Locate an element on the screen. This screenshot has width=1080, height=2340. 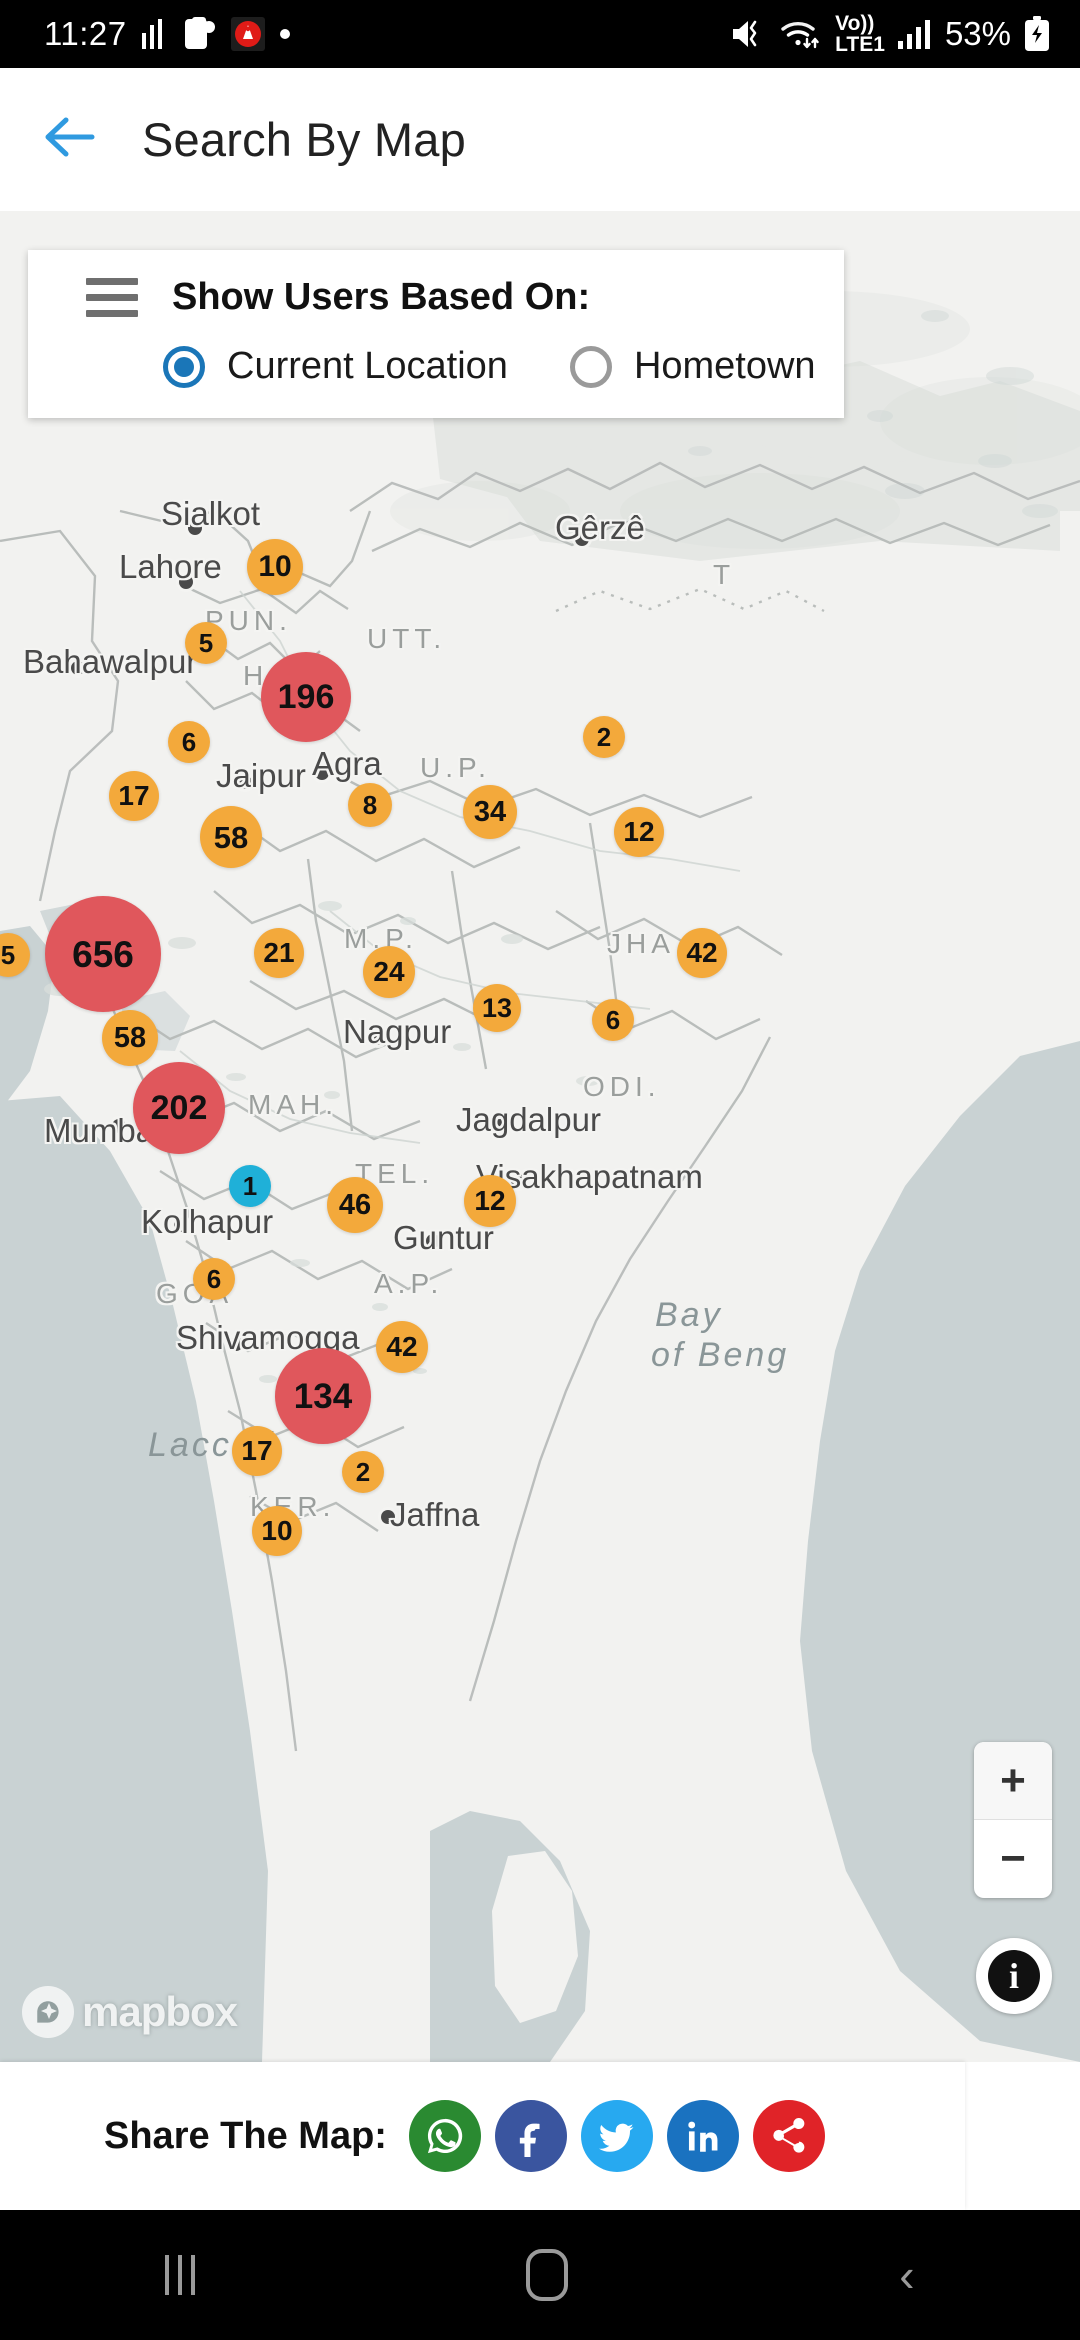
android-nav-bar: ‹ is located at coordinates (540, 2275).